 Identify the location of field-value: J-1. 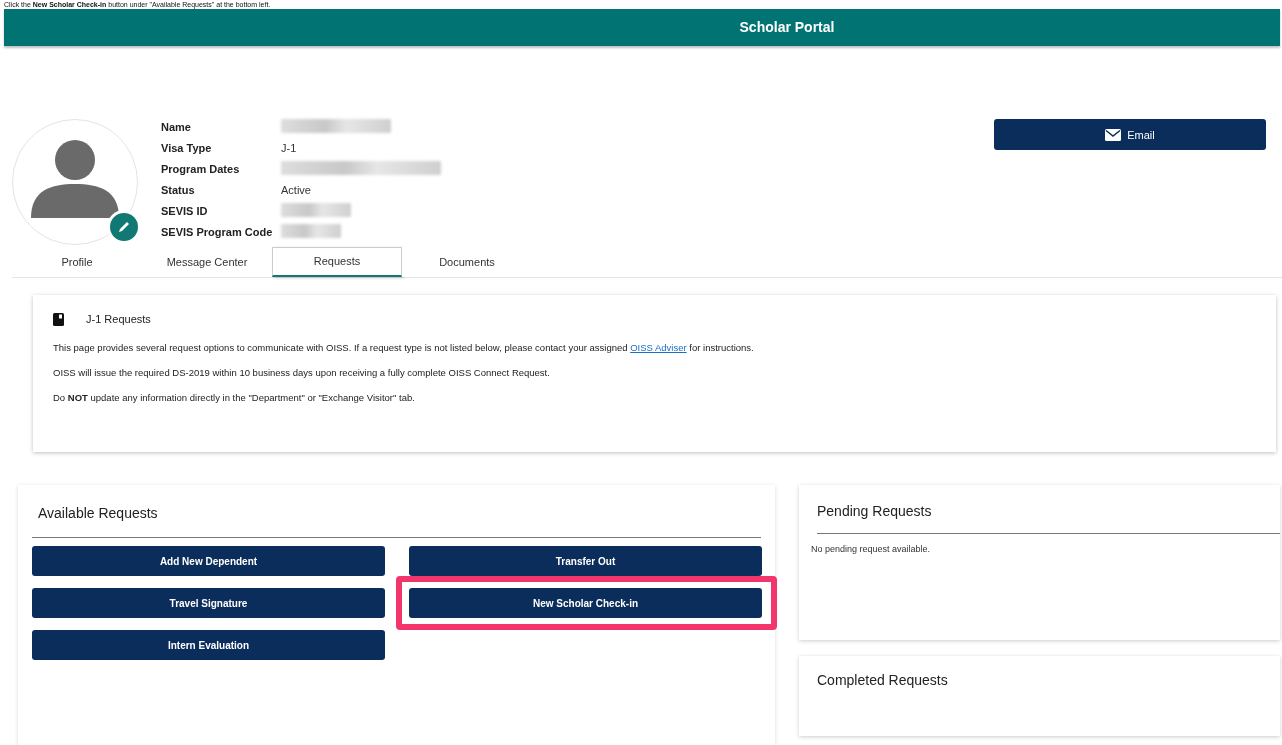
(289, 149).